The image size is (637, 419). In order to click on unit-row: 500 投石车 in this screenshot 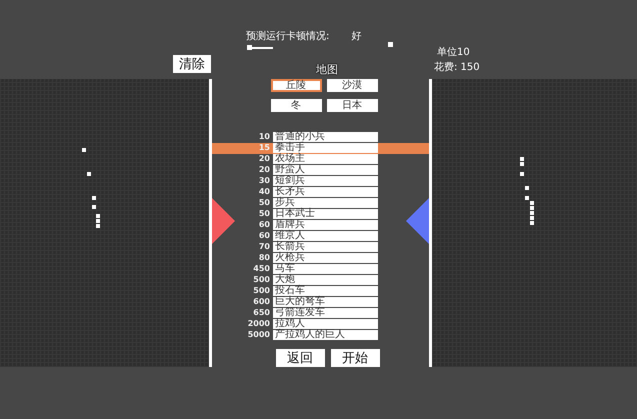, I will do `click(309, 291)`.